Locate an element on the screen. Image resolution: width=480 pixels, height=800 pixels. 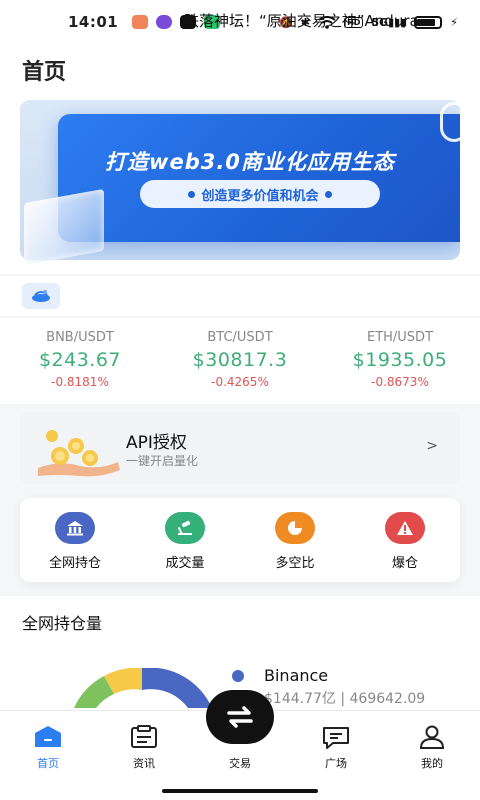
coins-hand-illustration is located at coordinates (79, 453).